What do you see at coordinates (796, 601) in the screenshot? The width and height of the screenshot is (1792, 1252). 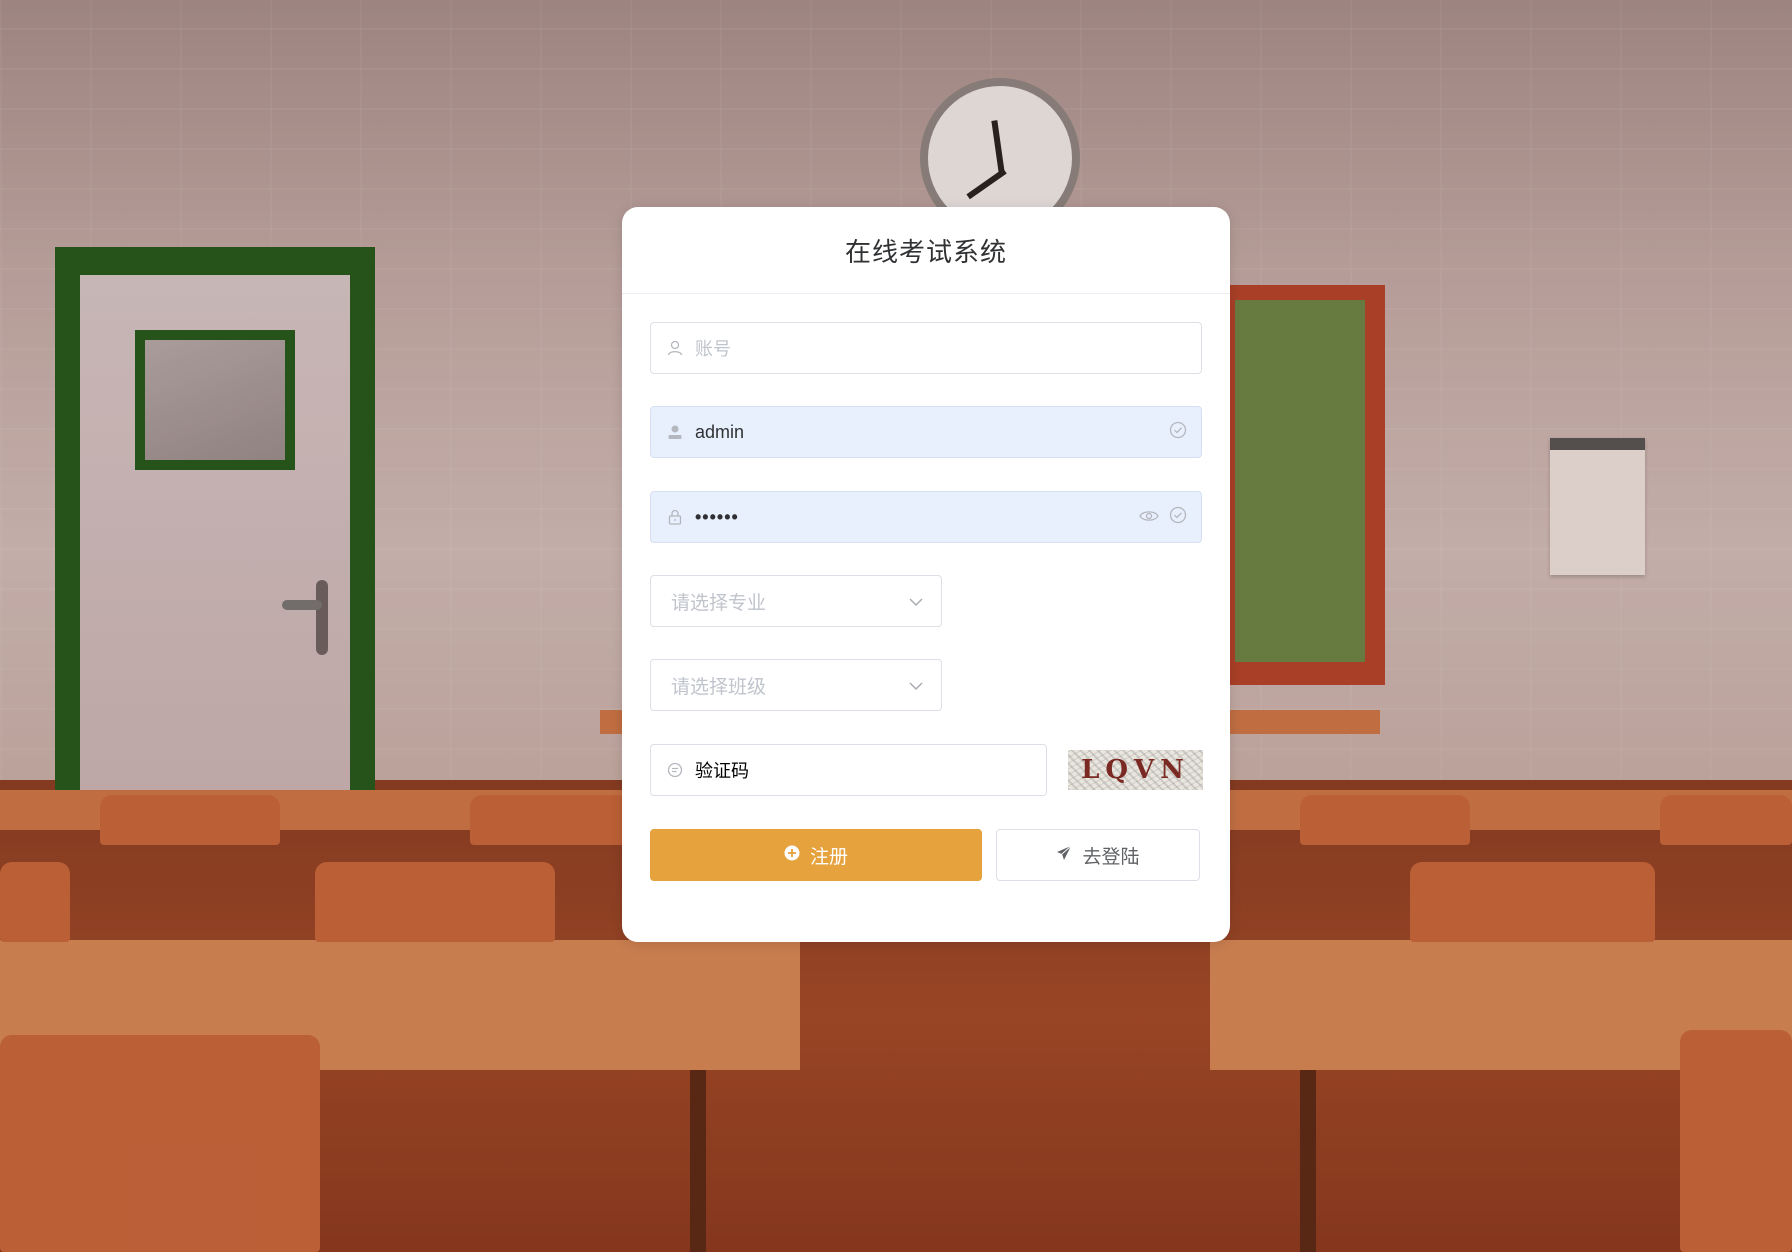 I see `major-select: 请选择专业` at bounding box center [796, 601].